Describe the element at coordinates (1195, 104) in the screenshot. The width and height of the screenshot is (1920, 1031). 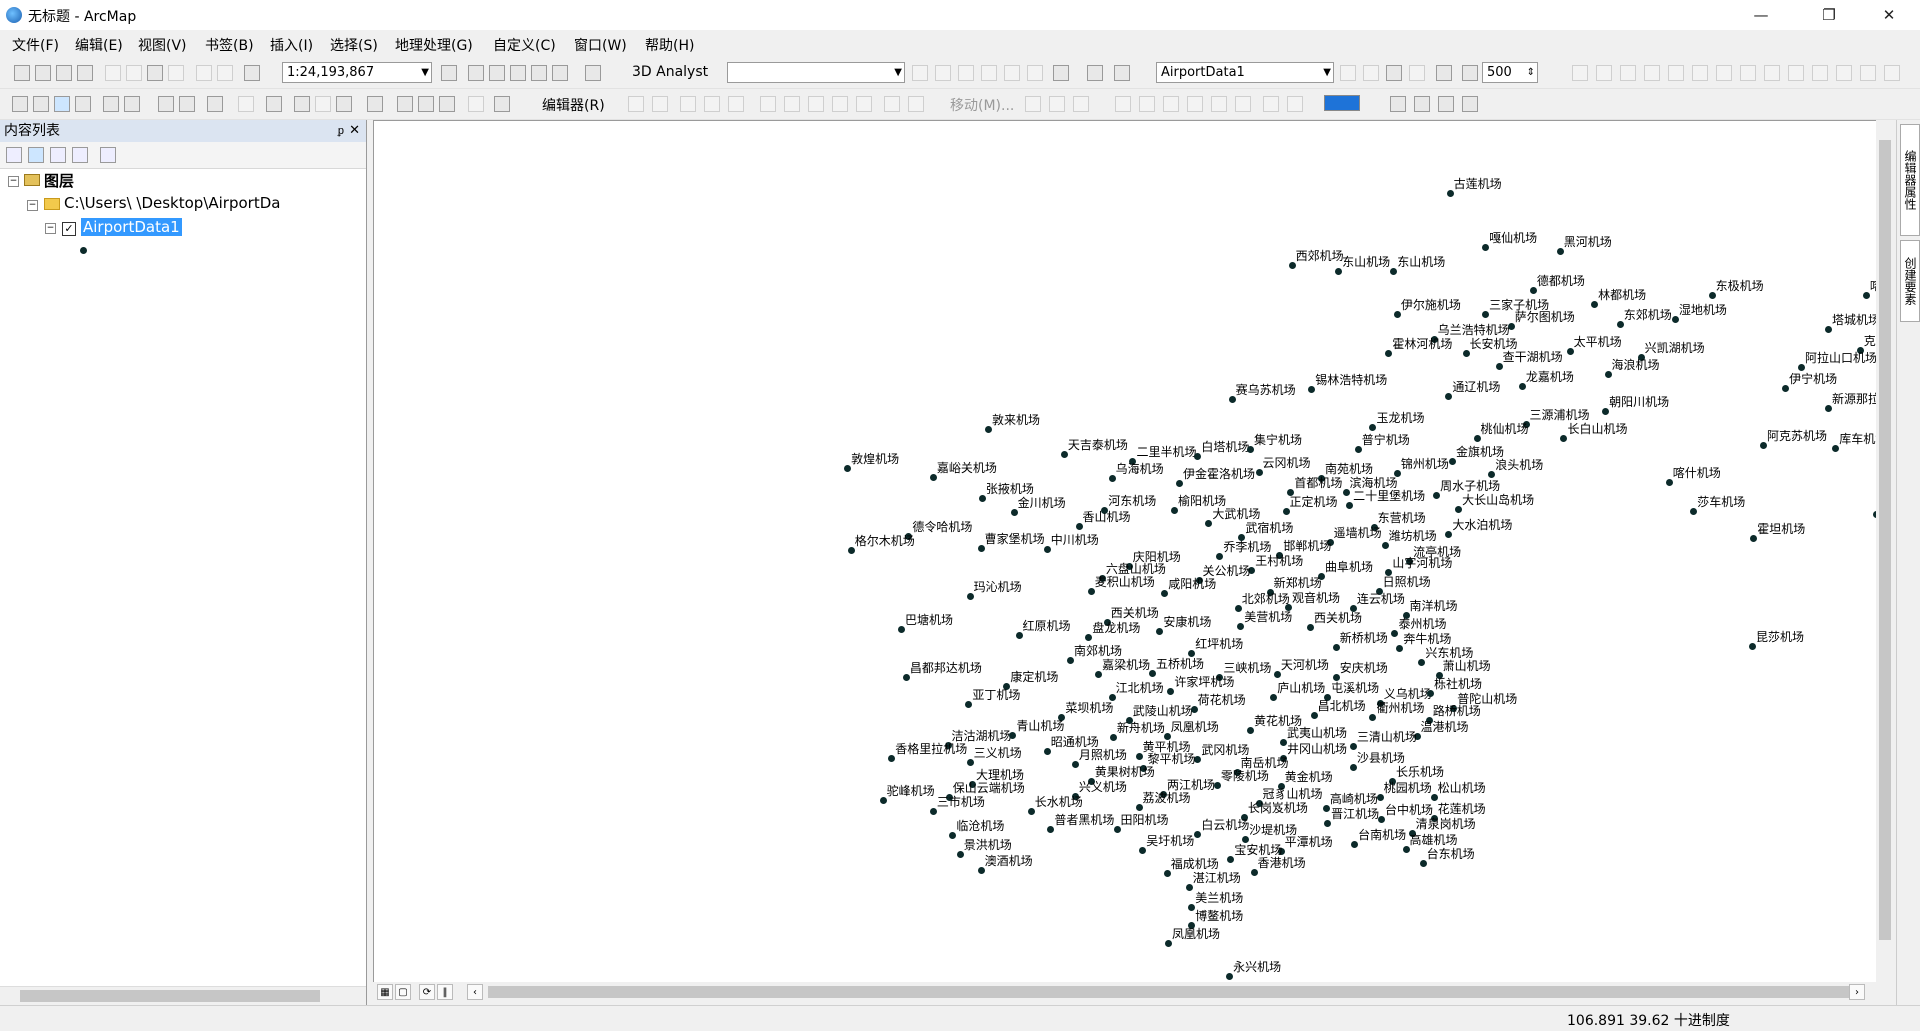
I see `draw-bold-icon` at that location.